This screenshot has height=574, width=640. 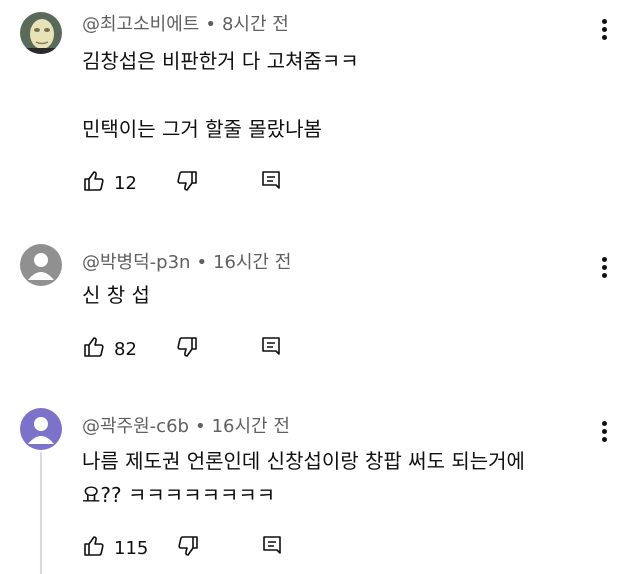 What do you see at coordinates (255, 24) in the screenshot?
I see `comment-time: 8시간 전` at bounding box center [255, 24].